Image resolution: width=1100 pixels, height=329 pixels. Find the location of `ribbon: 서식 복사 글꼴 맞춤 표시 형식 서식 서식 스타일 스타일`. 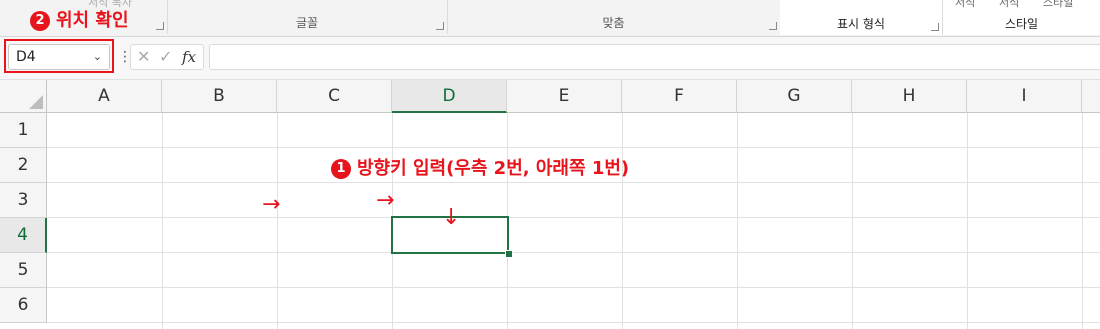

ribbon: 서식 복사 글꼴 맞춤 표시 형식 서식 서식 스타일 스타일 is located at coordinates (550, 18).